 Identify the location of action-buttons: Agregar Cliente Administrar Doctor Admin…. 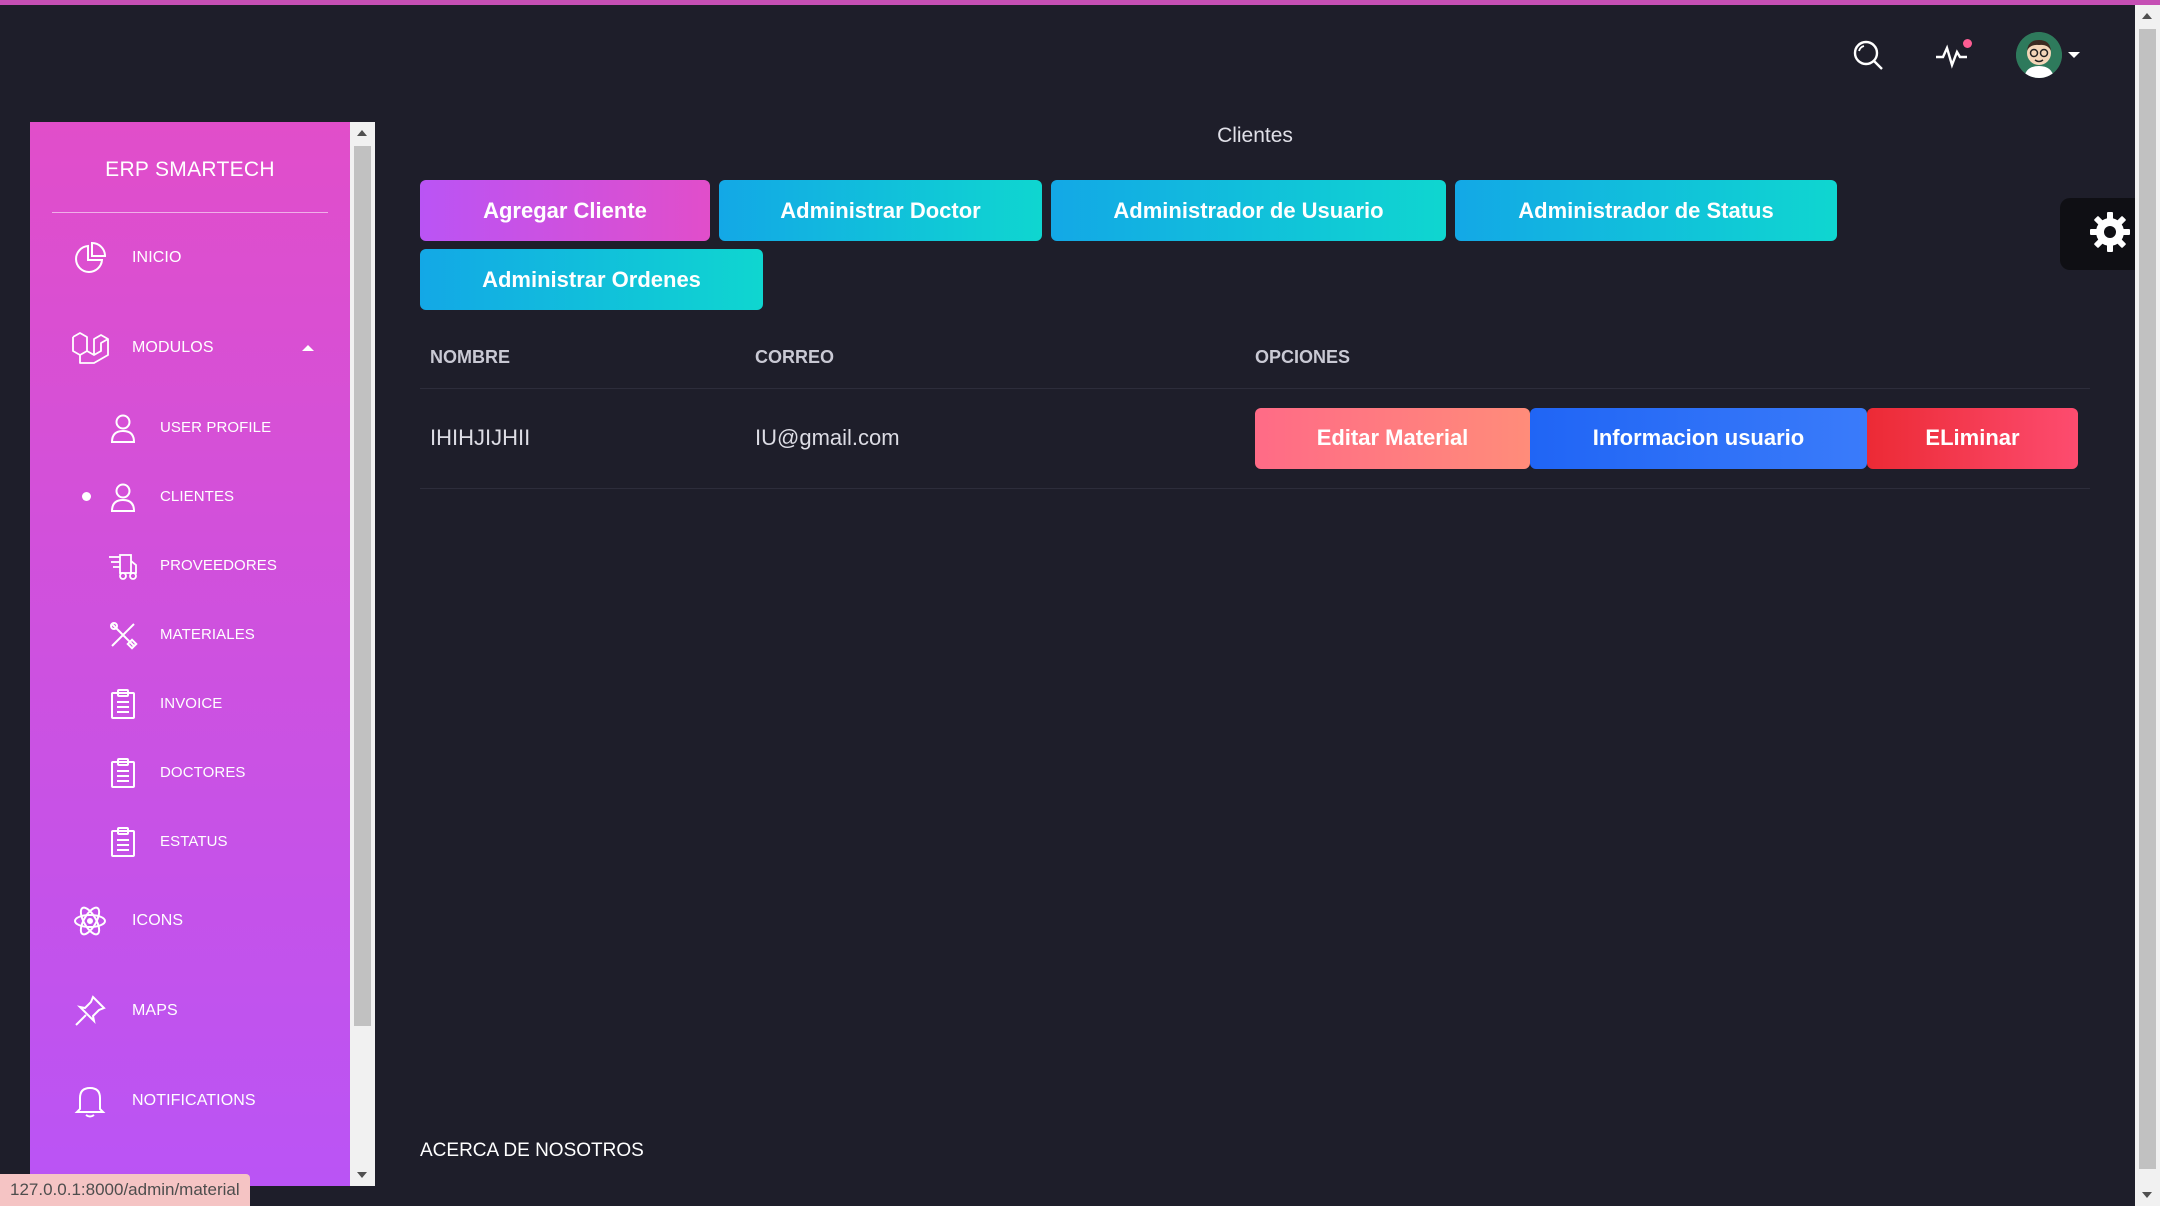
(1210, 245).